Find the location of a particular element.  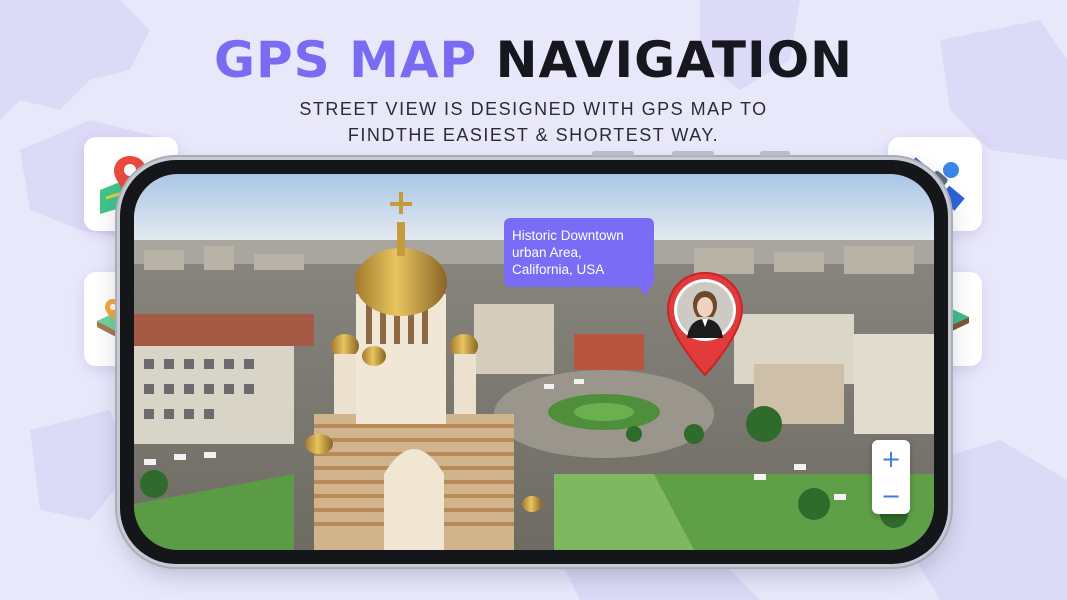

headline-rest: NAVIGATION is located at coordinates (674, 60).